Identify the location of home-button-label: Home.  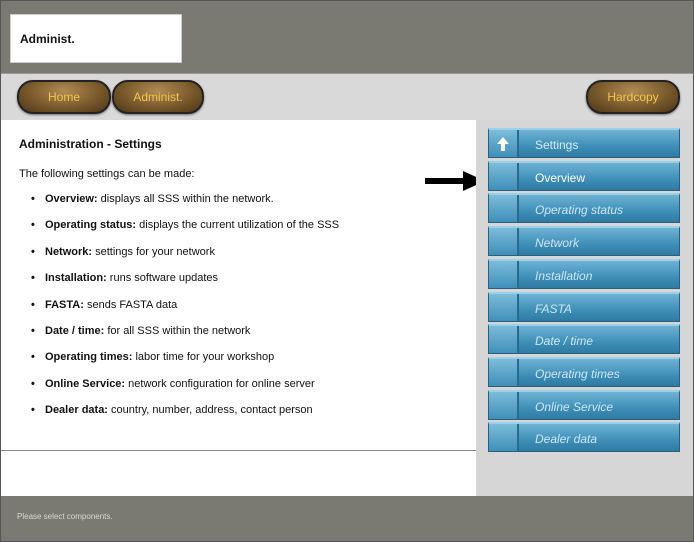
(63, 97).